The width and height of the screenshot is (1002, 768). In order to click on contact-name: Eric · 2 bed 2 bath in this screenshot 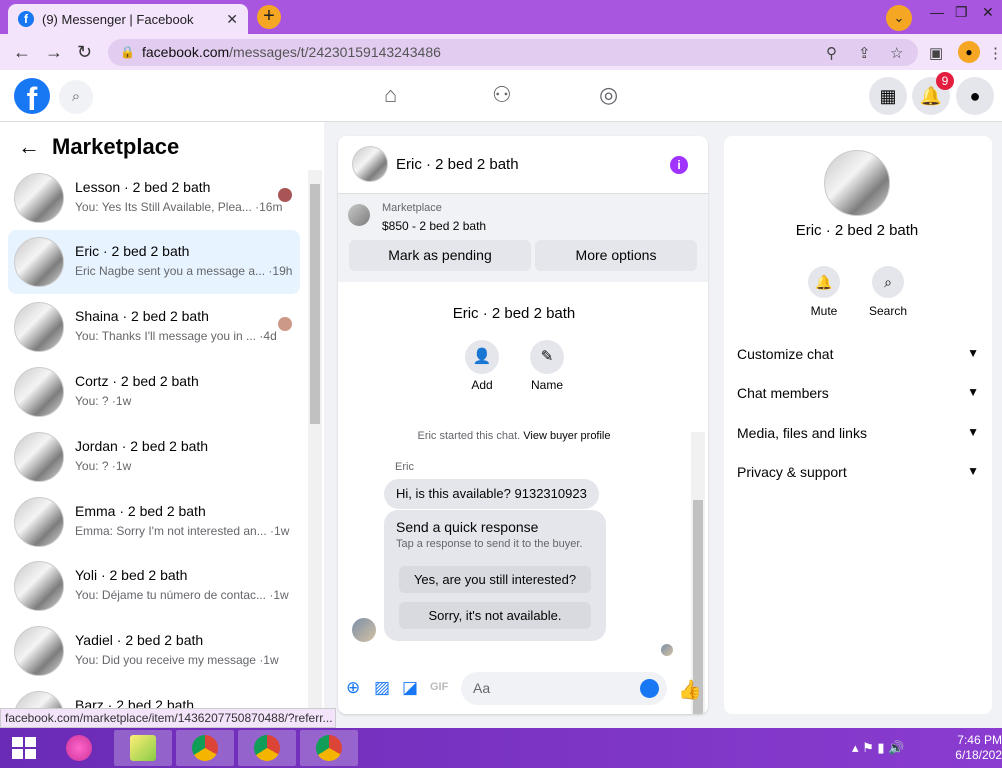, I will do `click(857, 230)`.